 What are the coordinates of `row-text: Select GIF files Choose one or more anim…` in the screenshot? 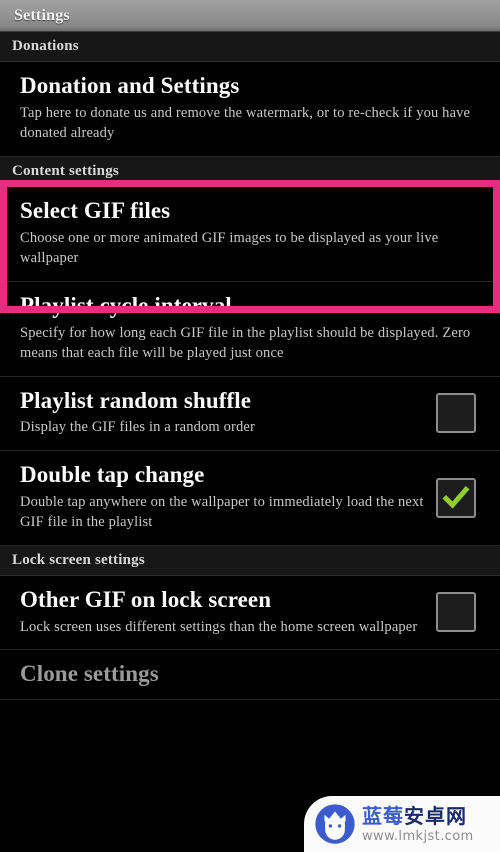 It's located at (253, 233).